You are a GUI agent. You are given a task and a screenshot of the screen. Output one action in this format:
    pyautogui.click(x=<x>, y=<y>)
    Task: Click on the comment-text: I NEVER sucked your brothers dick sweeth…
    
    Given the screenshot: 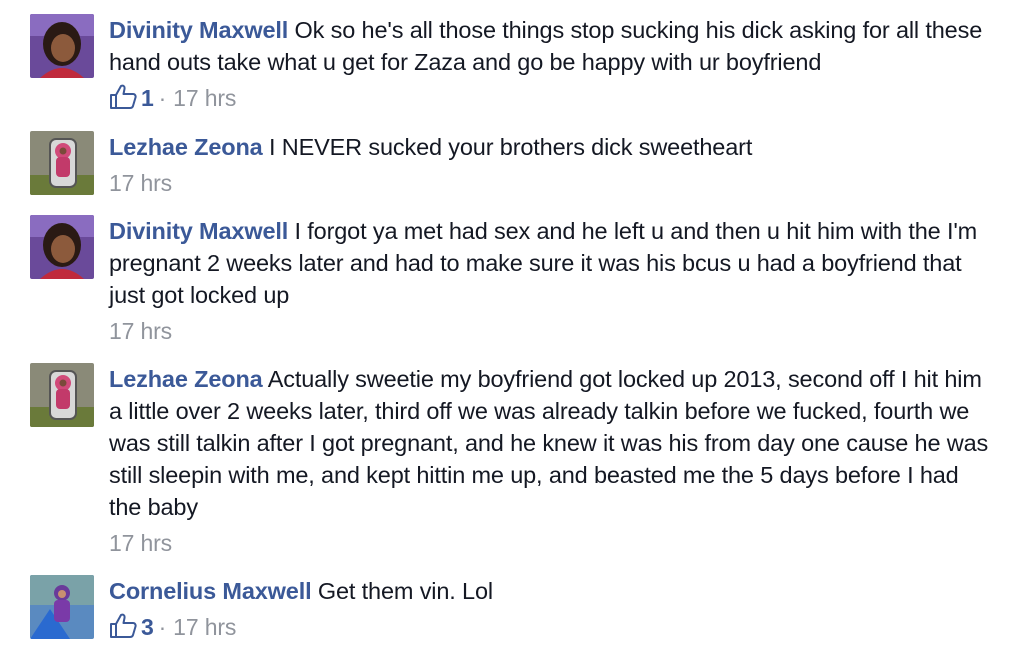 What is the action you would take?
    pyautogui.click(x=511, y=147)
    